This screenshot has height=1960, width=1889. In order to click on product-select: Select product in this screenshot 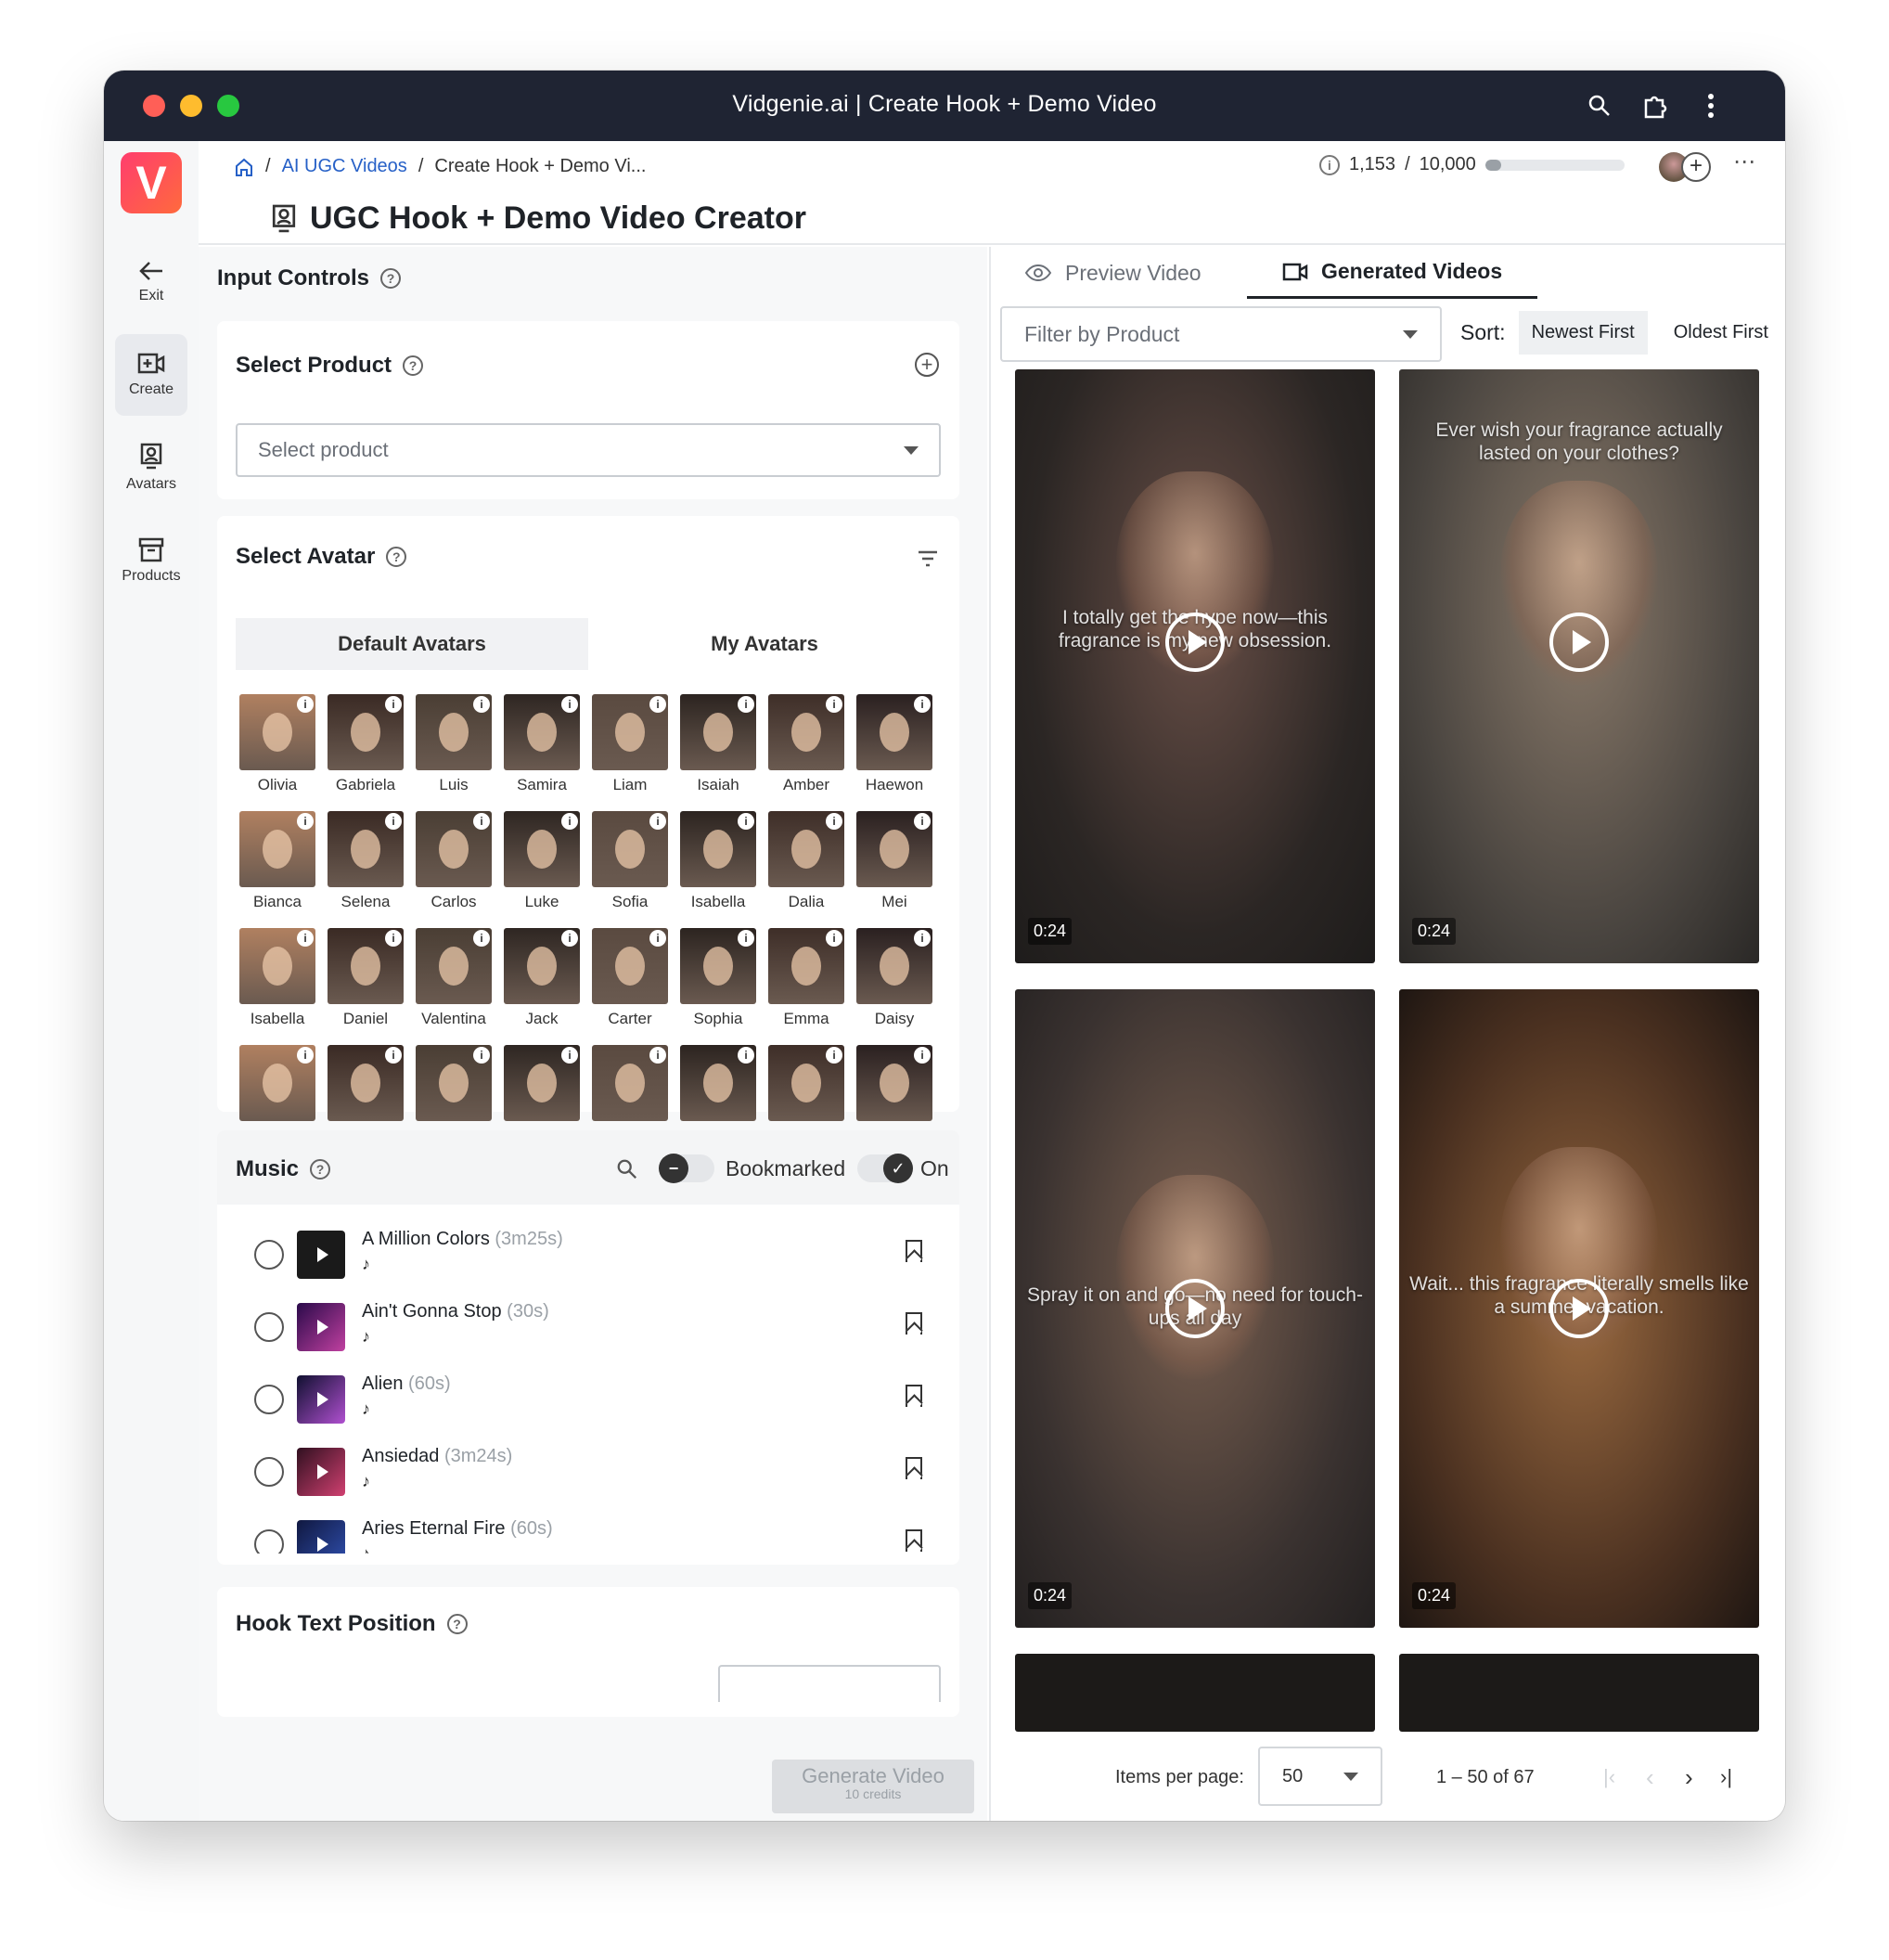, I will do `click(588, 450)`.